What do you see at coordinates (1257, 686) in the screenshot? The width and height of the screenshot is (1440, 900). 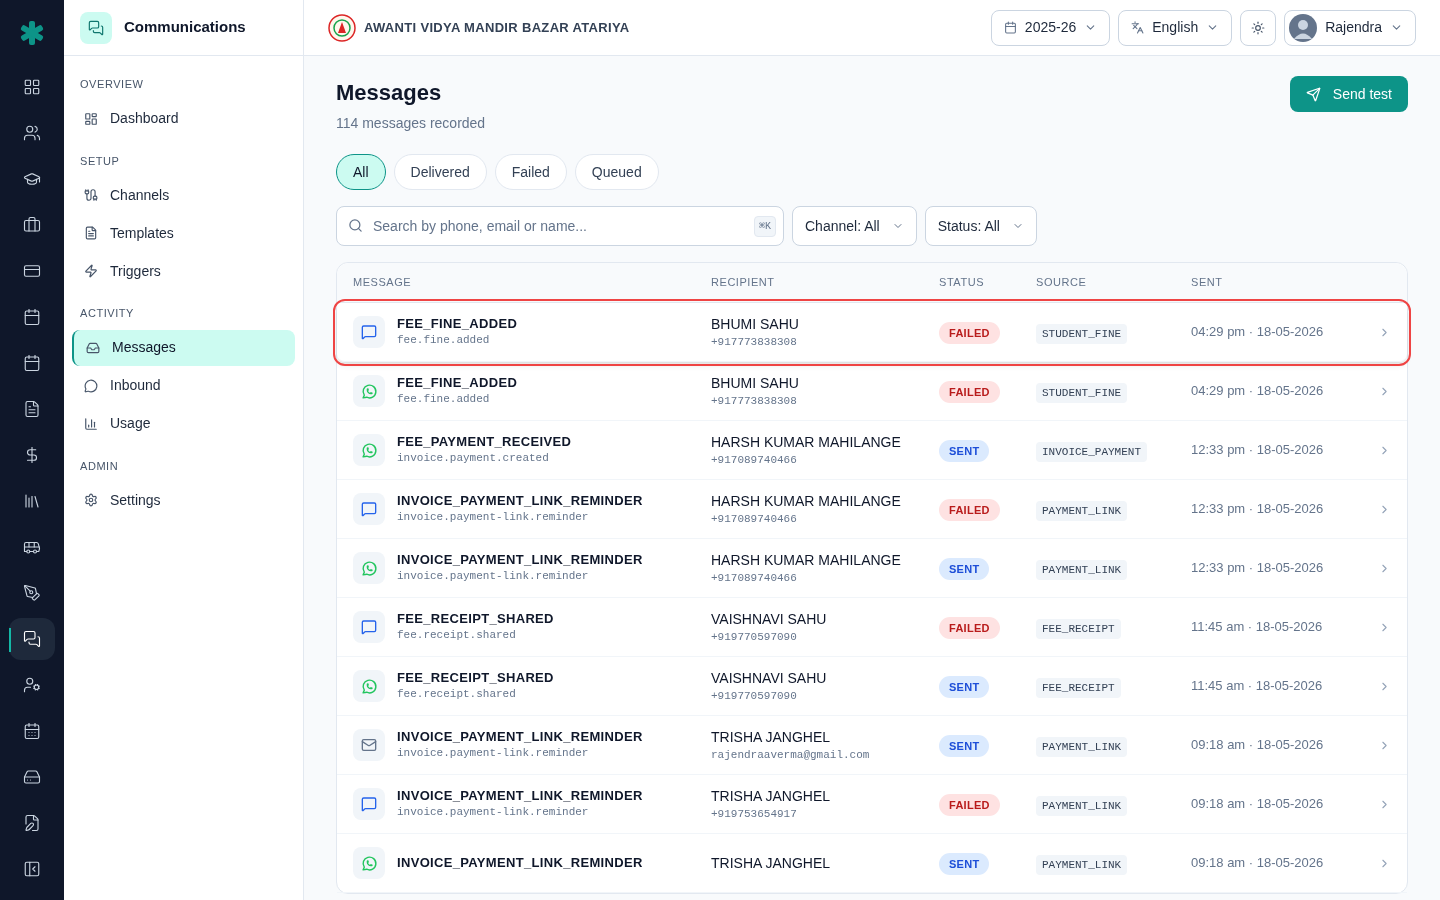 I see `sent-time: 11:45 am · 18-05-2026` at bounding box center [1257, 686].